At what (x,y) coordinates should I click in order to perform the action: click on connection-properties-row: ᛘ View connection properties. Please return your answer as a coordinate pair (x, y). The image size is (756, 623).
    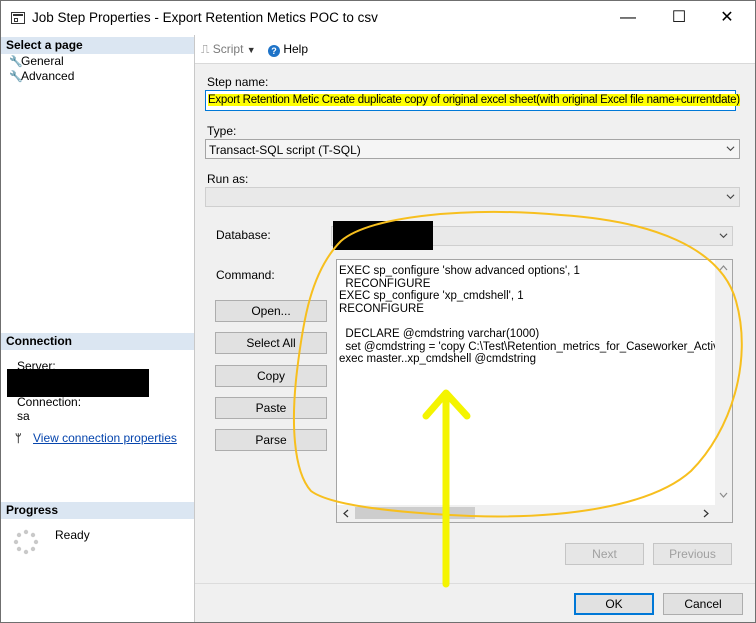
    Looking at the image, I should click on (96, 438).